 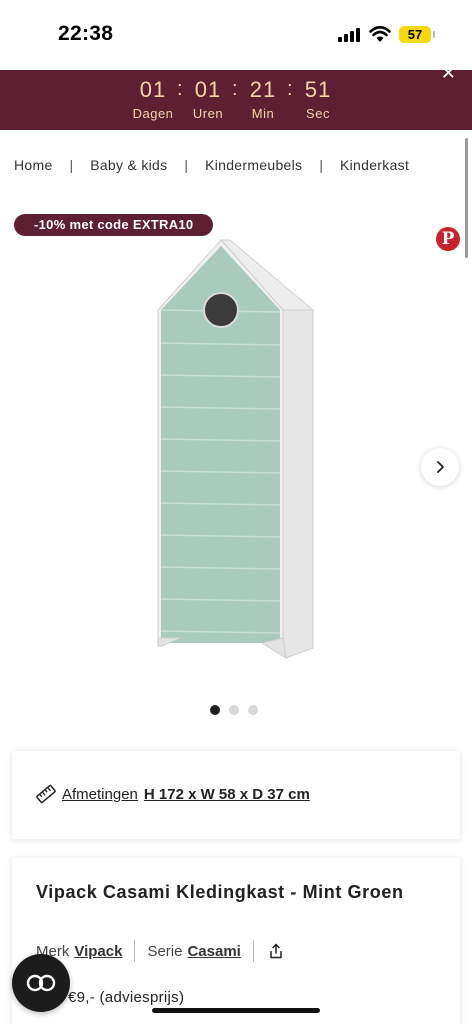 I want to click on close-icon: ✕, so click(x=448, y=73).